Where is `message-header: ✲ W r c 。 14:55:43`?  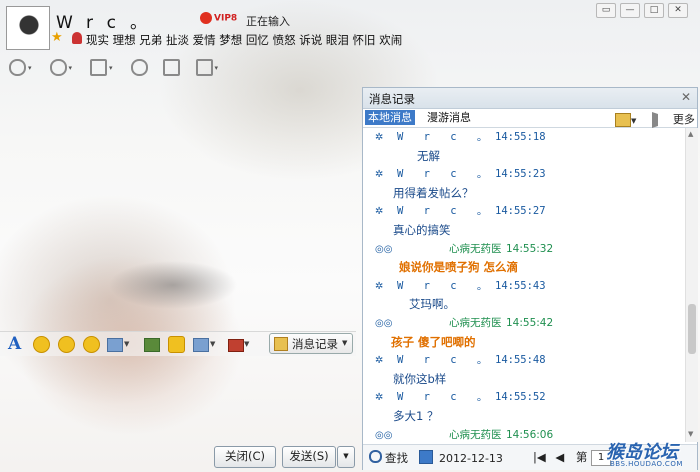 message-header: ✲ W r c 。 14:55:43 is located at coordinates (523, 286).